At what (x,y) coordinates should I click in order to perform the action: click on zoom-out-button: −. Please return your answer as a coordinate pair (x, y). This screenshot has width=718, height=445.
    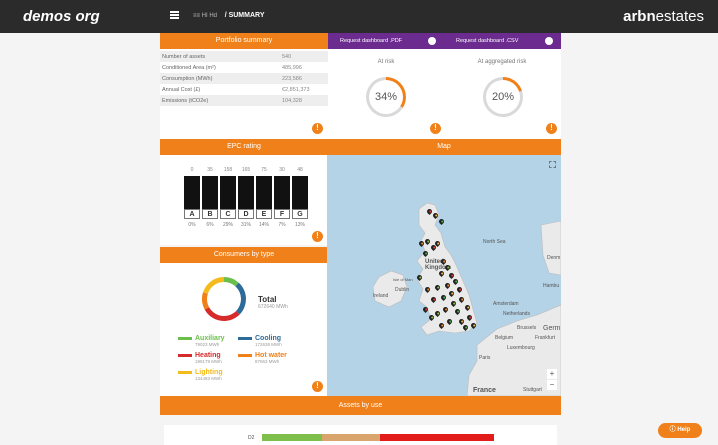
    Looking at the image, I should click on (552, 385).